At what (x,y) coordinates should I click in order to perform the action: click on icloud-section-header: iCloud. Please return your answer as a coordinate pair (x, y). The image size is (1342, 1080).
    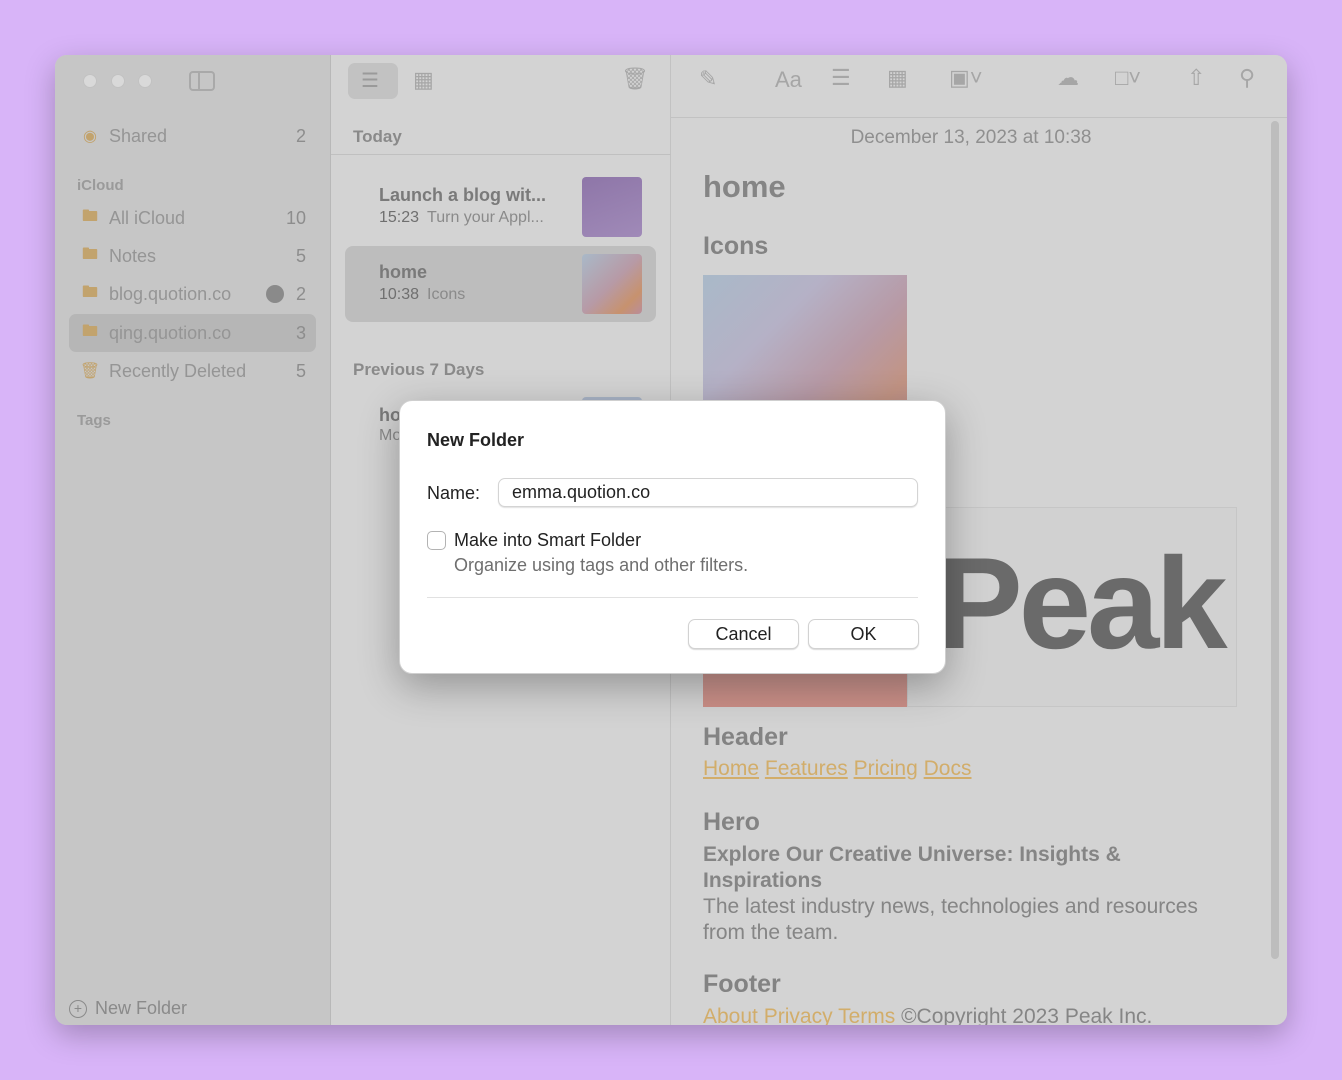
    Looking at the image, I should click on (100, 185).